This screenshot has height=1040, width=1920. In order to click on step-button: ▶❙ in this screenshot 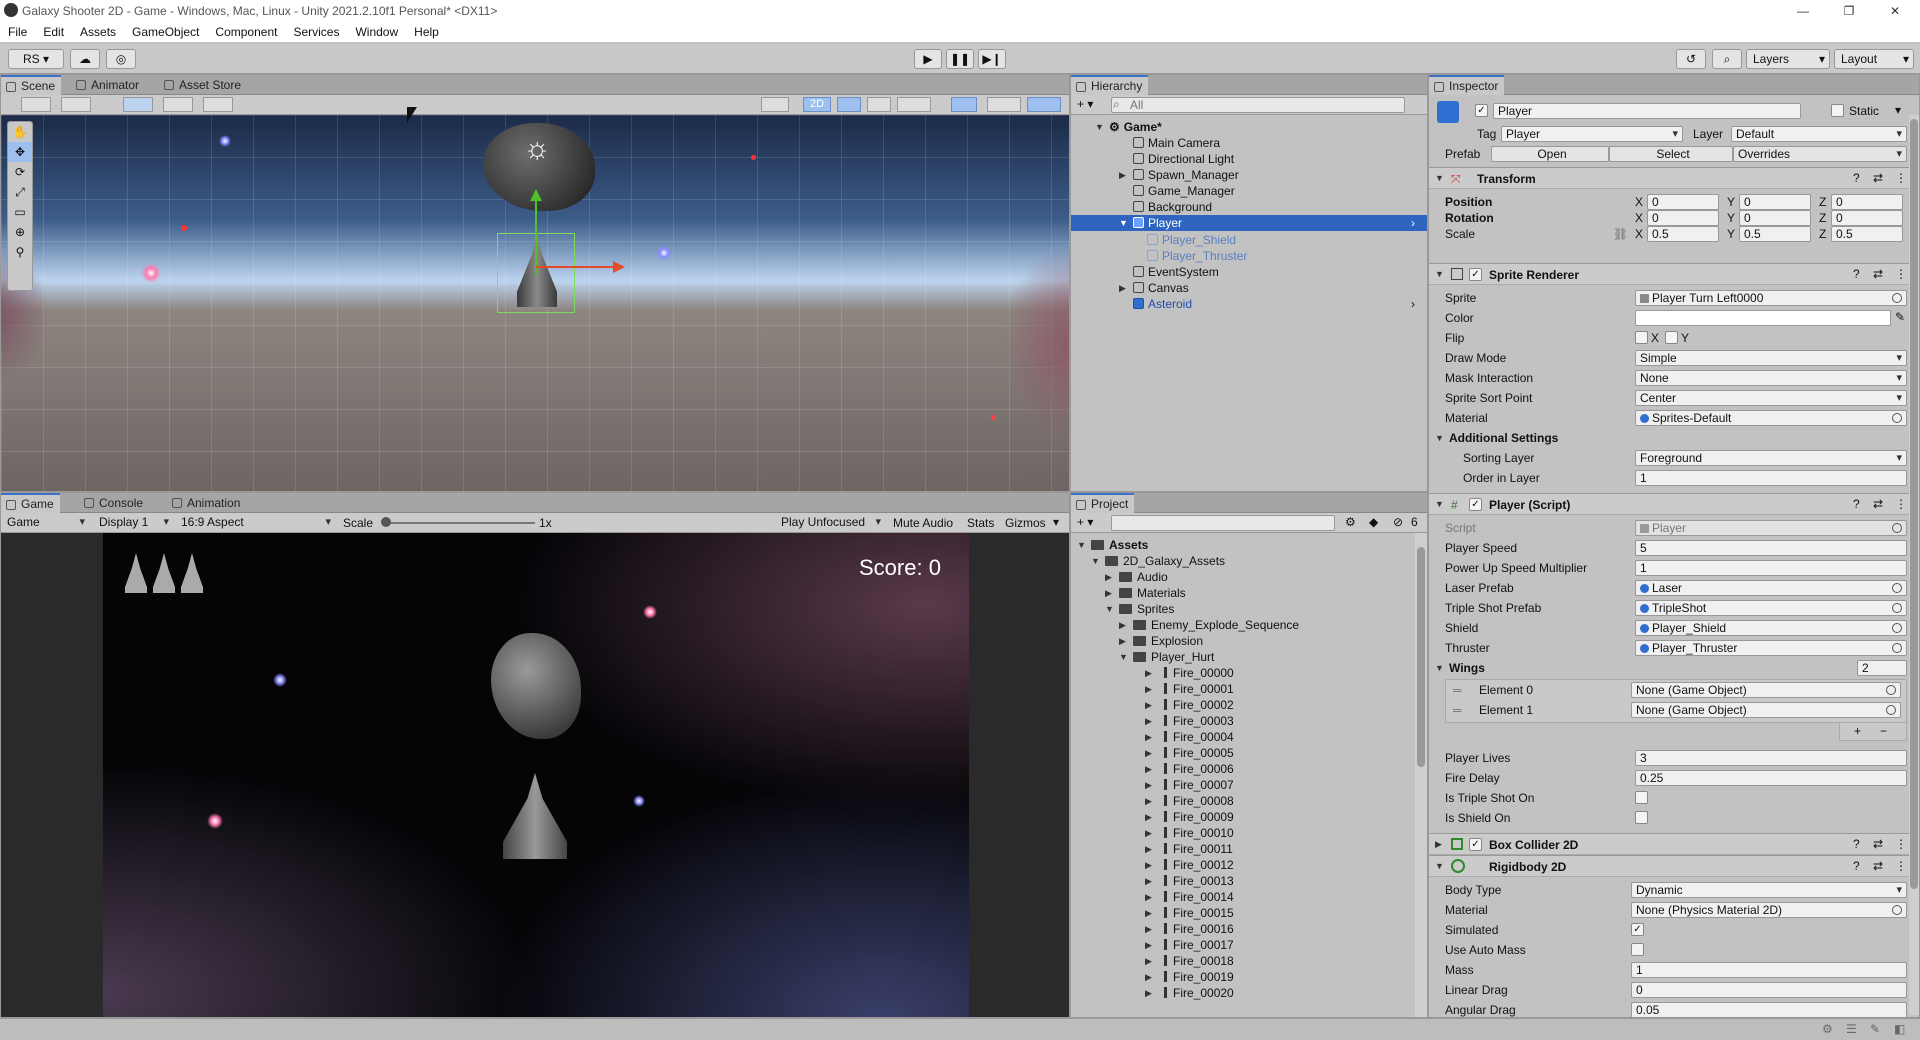, I will do `click(992, 59)`.